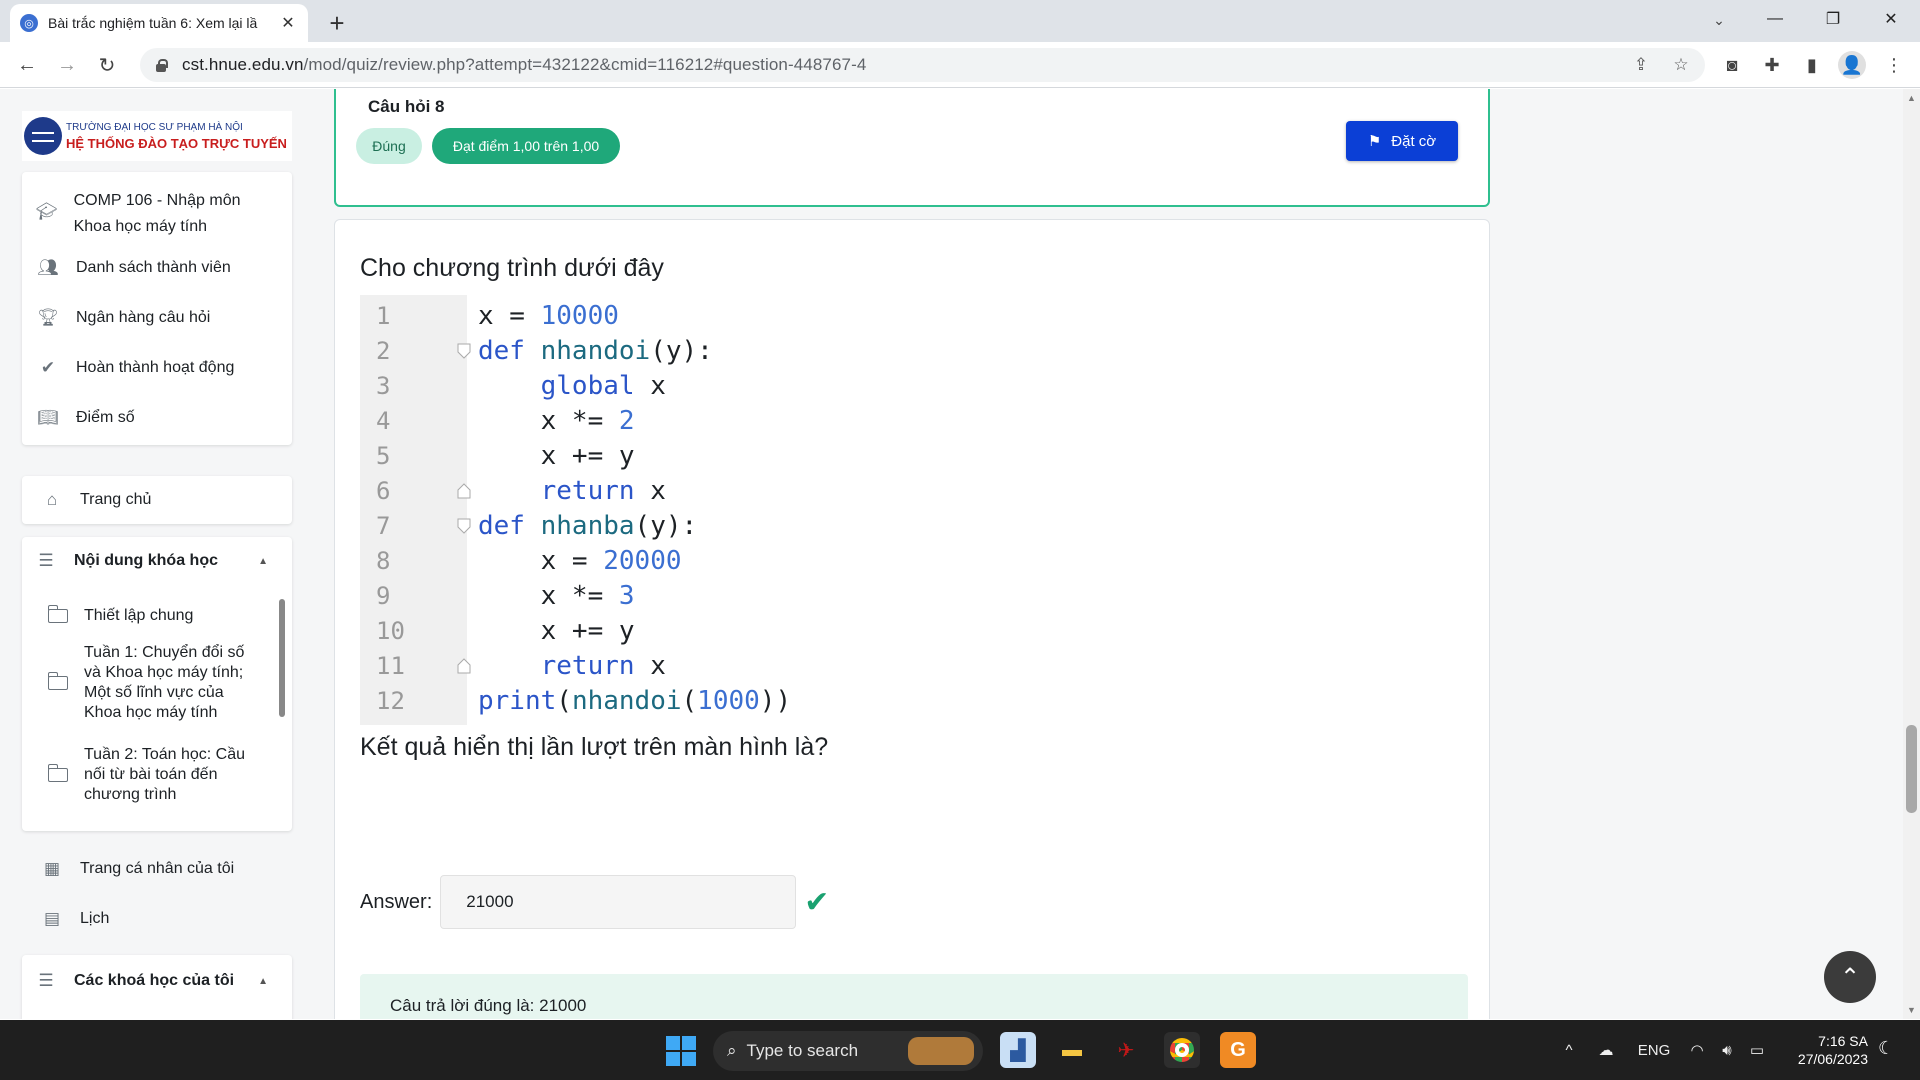  What do you see at coordinates (1606, 1050) in the screenshot?
I see `onedrive-icon: ☁` at bounding box center [1606, 1050].